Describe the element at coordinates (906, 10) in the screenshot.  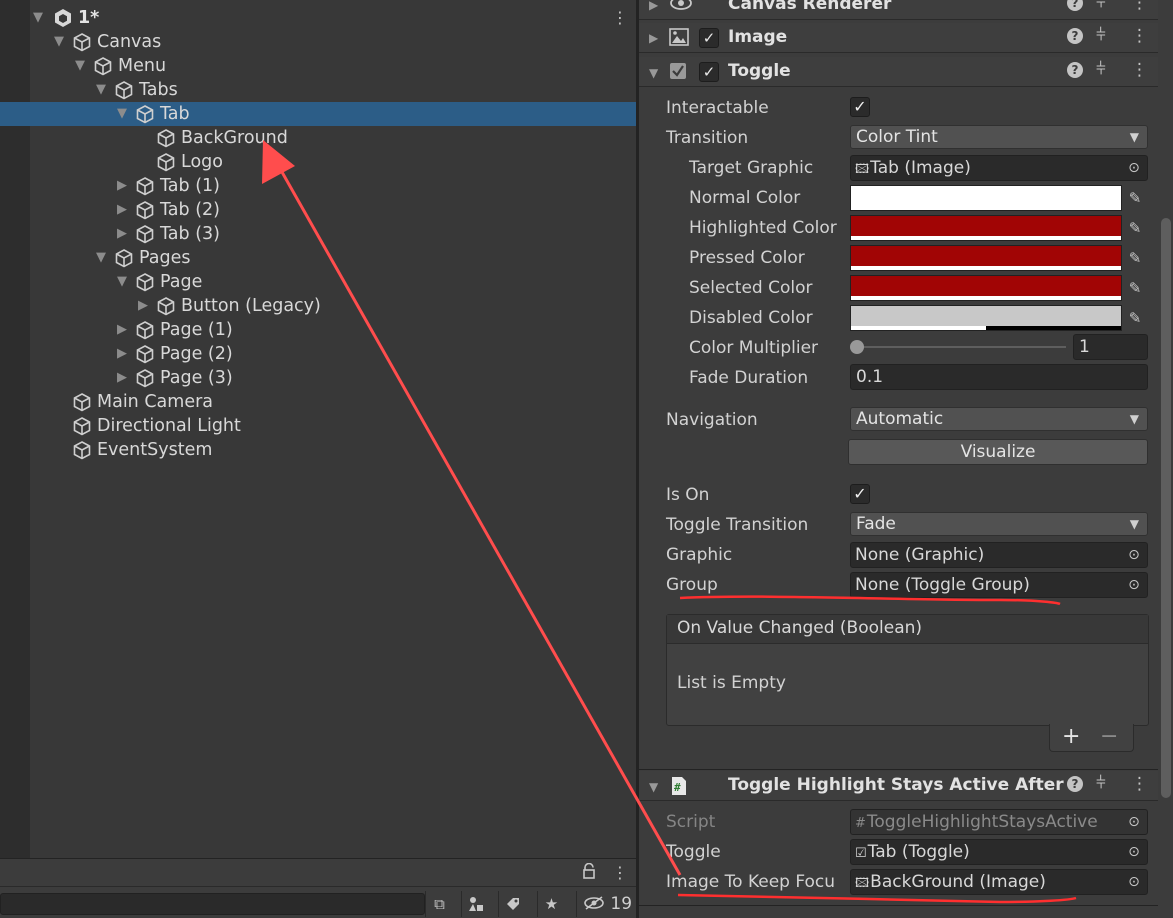
I see `canvas-renderer-header: ▶ Canvas Renderer ? ⫩ ⋮` at that location.